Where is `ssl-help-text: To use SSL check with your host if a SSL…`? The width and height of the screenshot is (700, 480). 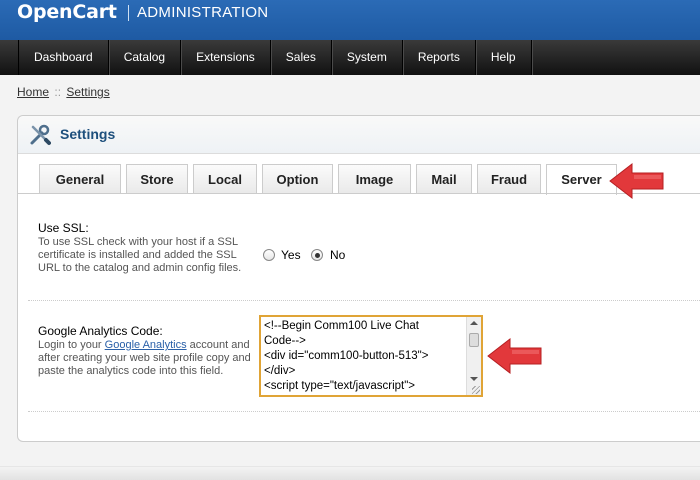
ssl-help-text: To use SSL check with your host if a SSL… is located at coordinates (140, 255).